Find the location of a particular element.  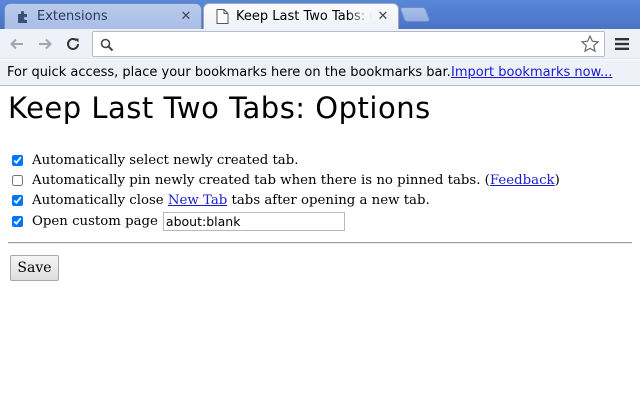

toolbar is located at coordinates (320, 44).